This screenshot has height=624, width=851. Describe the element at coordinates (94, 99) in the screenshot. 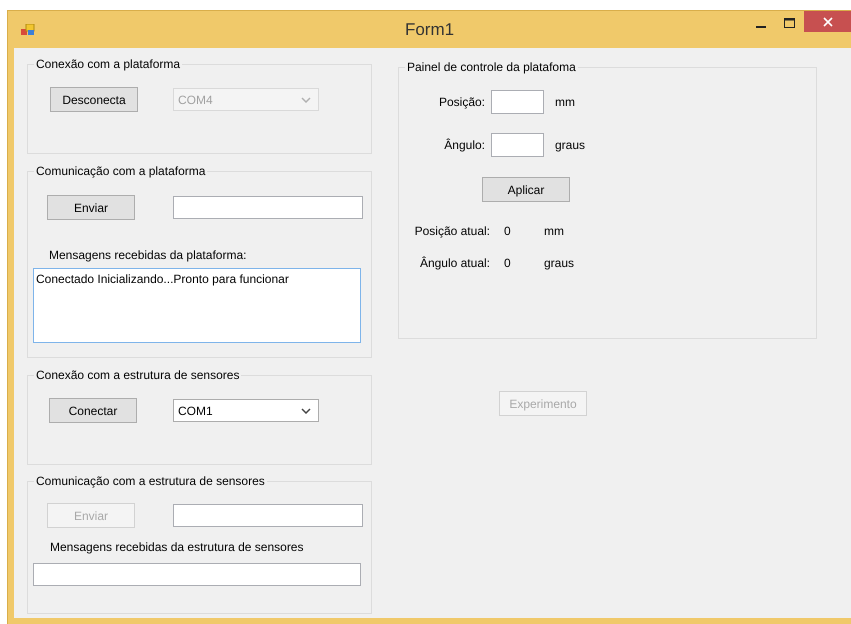

I see `disconnect-button: Desconecta` at that location.